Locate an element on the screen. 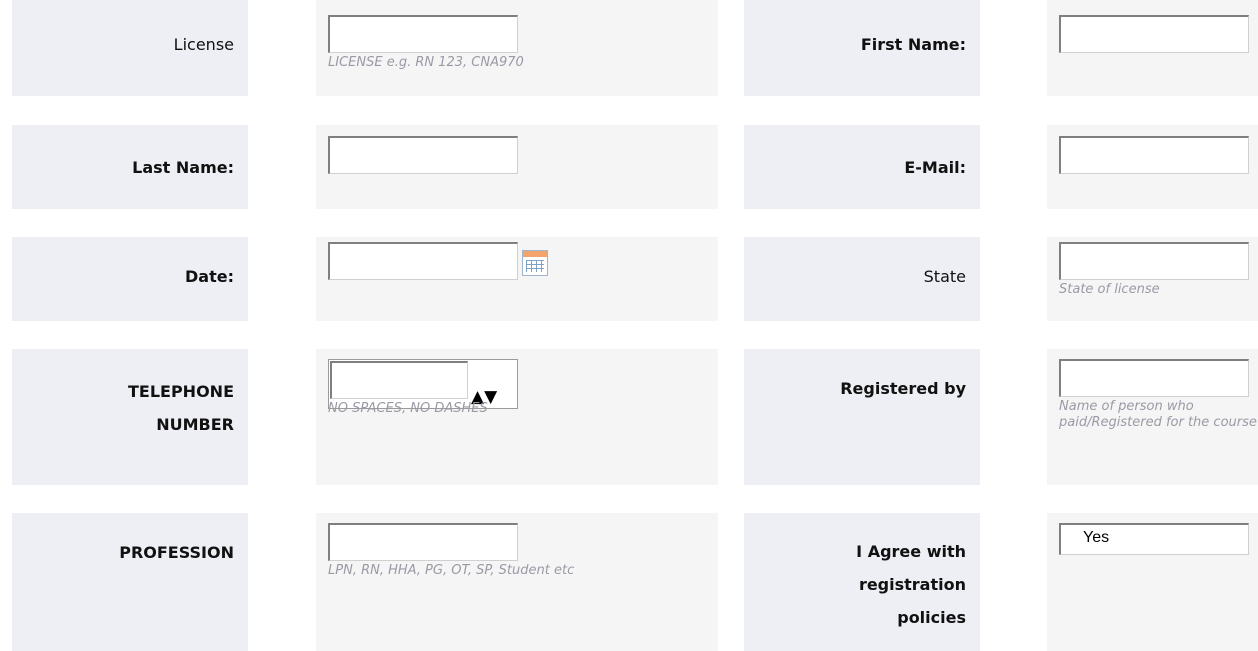 This screenshot has width=1258, height=651. agree-label-line1: I Agree with is located at coordinates (911, 551).